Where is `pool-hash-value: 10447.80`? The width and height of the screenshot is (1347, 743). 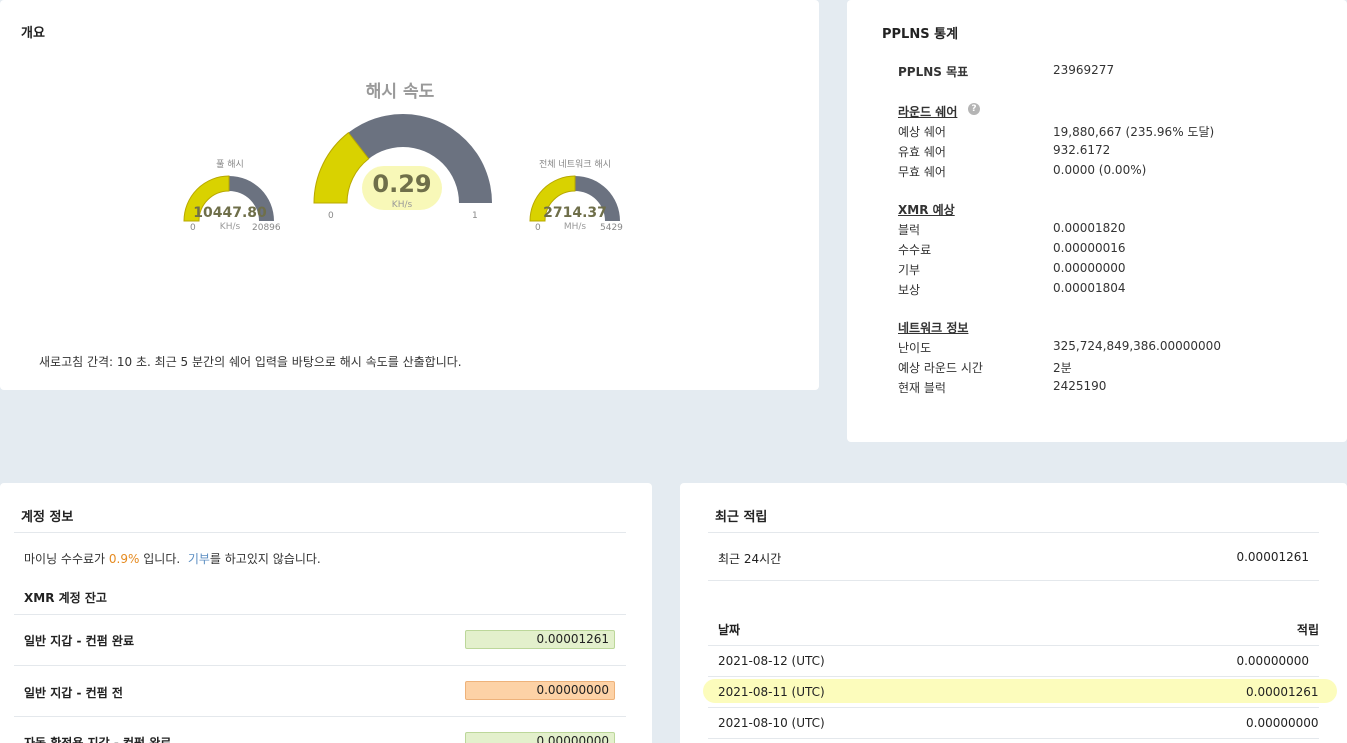 pool-hash-value: 10447.80 is located at coordinates (230, 213).